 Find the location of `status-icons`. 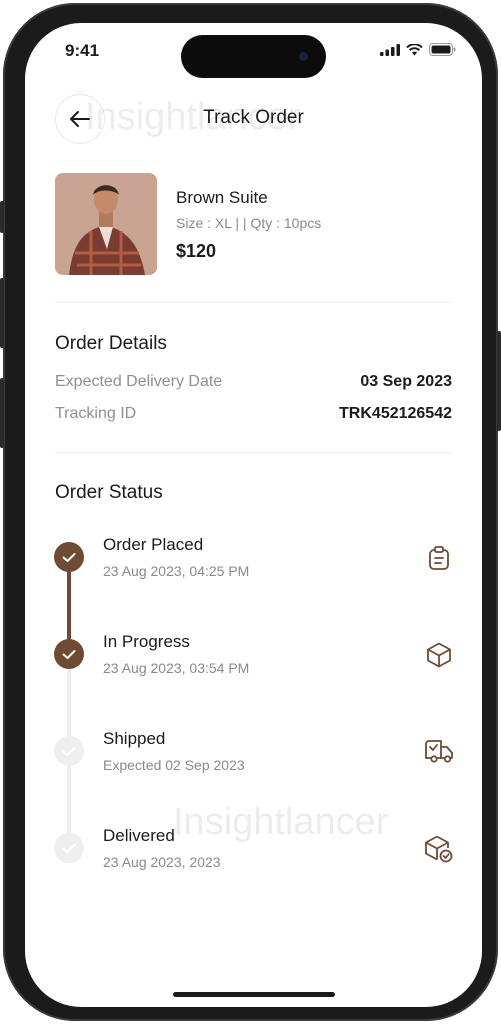

status-icons is located at coordinates (418, 49).